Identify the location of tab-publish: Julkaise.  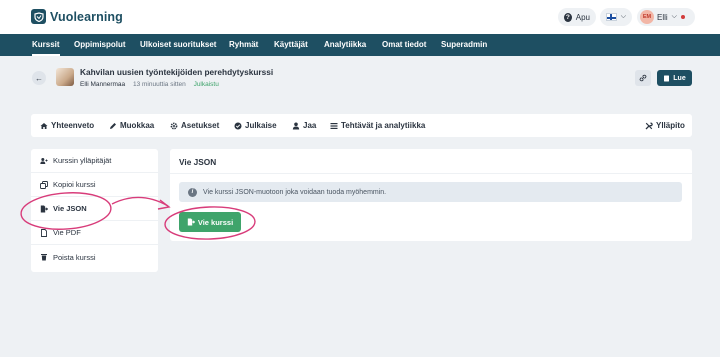
(255, 125).